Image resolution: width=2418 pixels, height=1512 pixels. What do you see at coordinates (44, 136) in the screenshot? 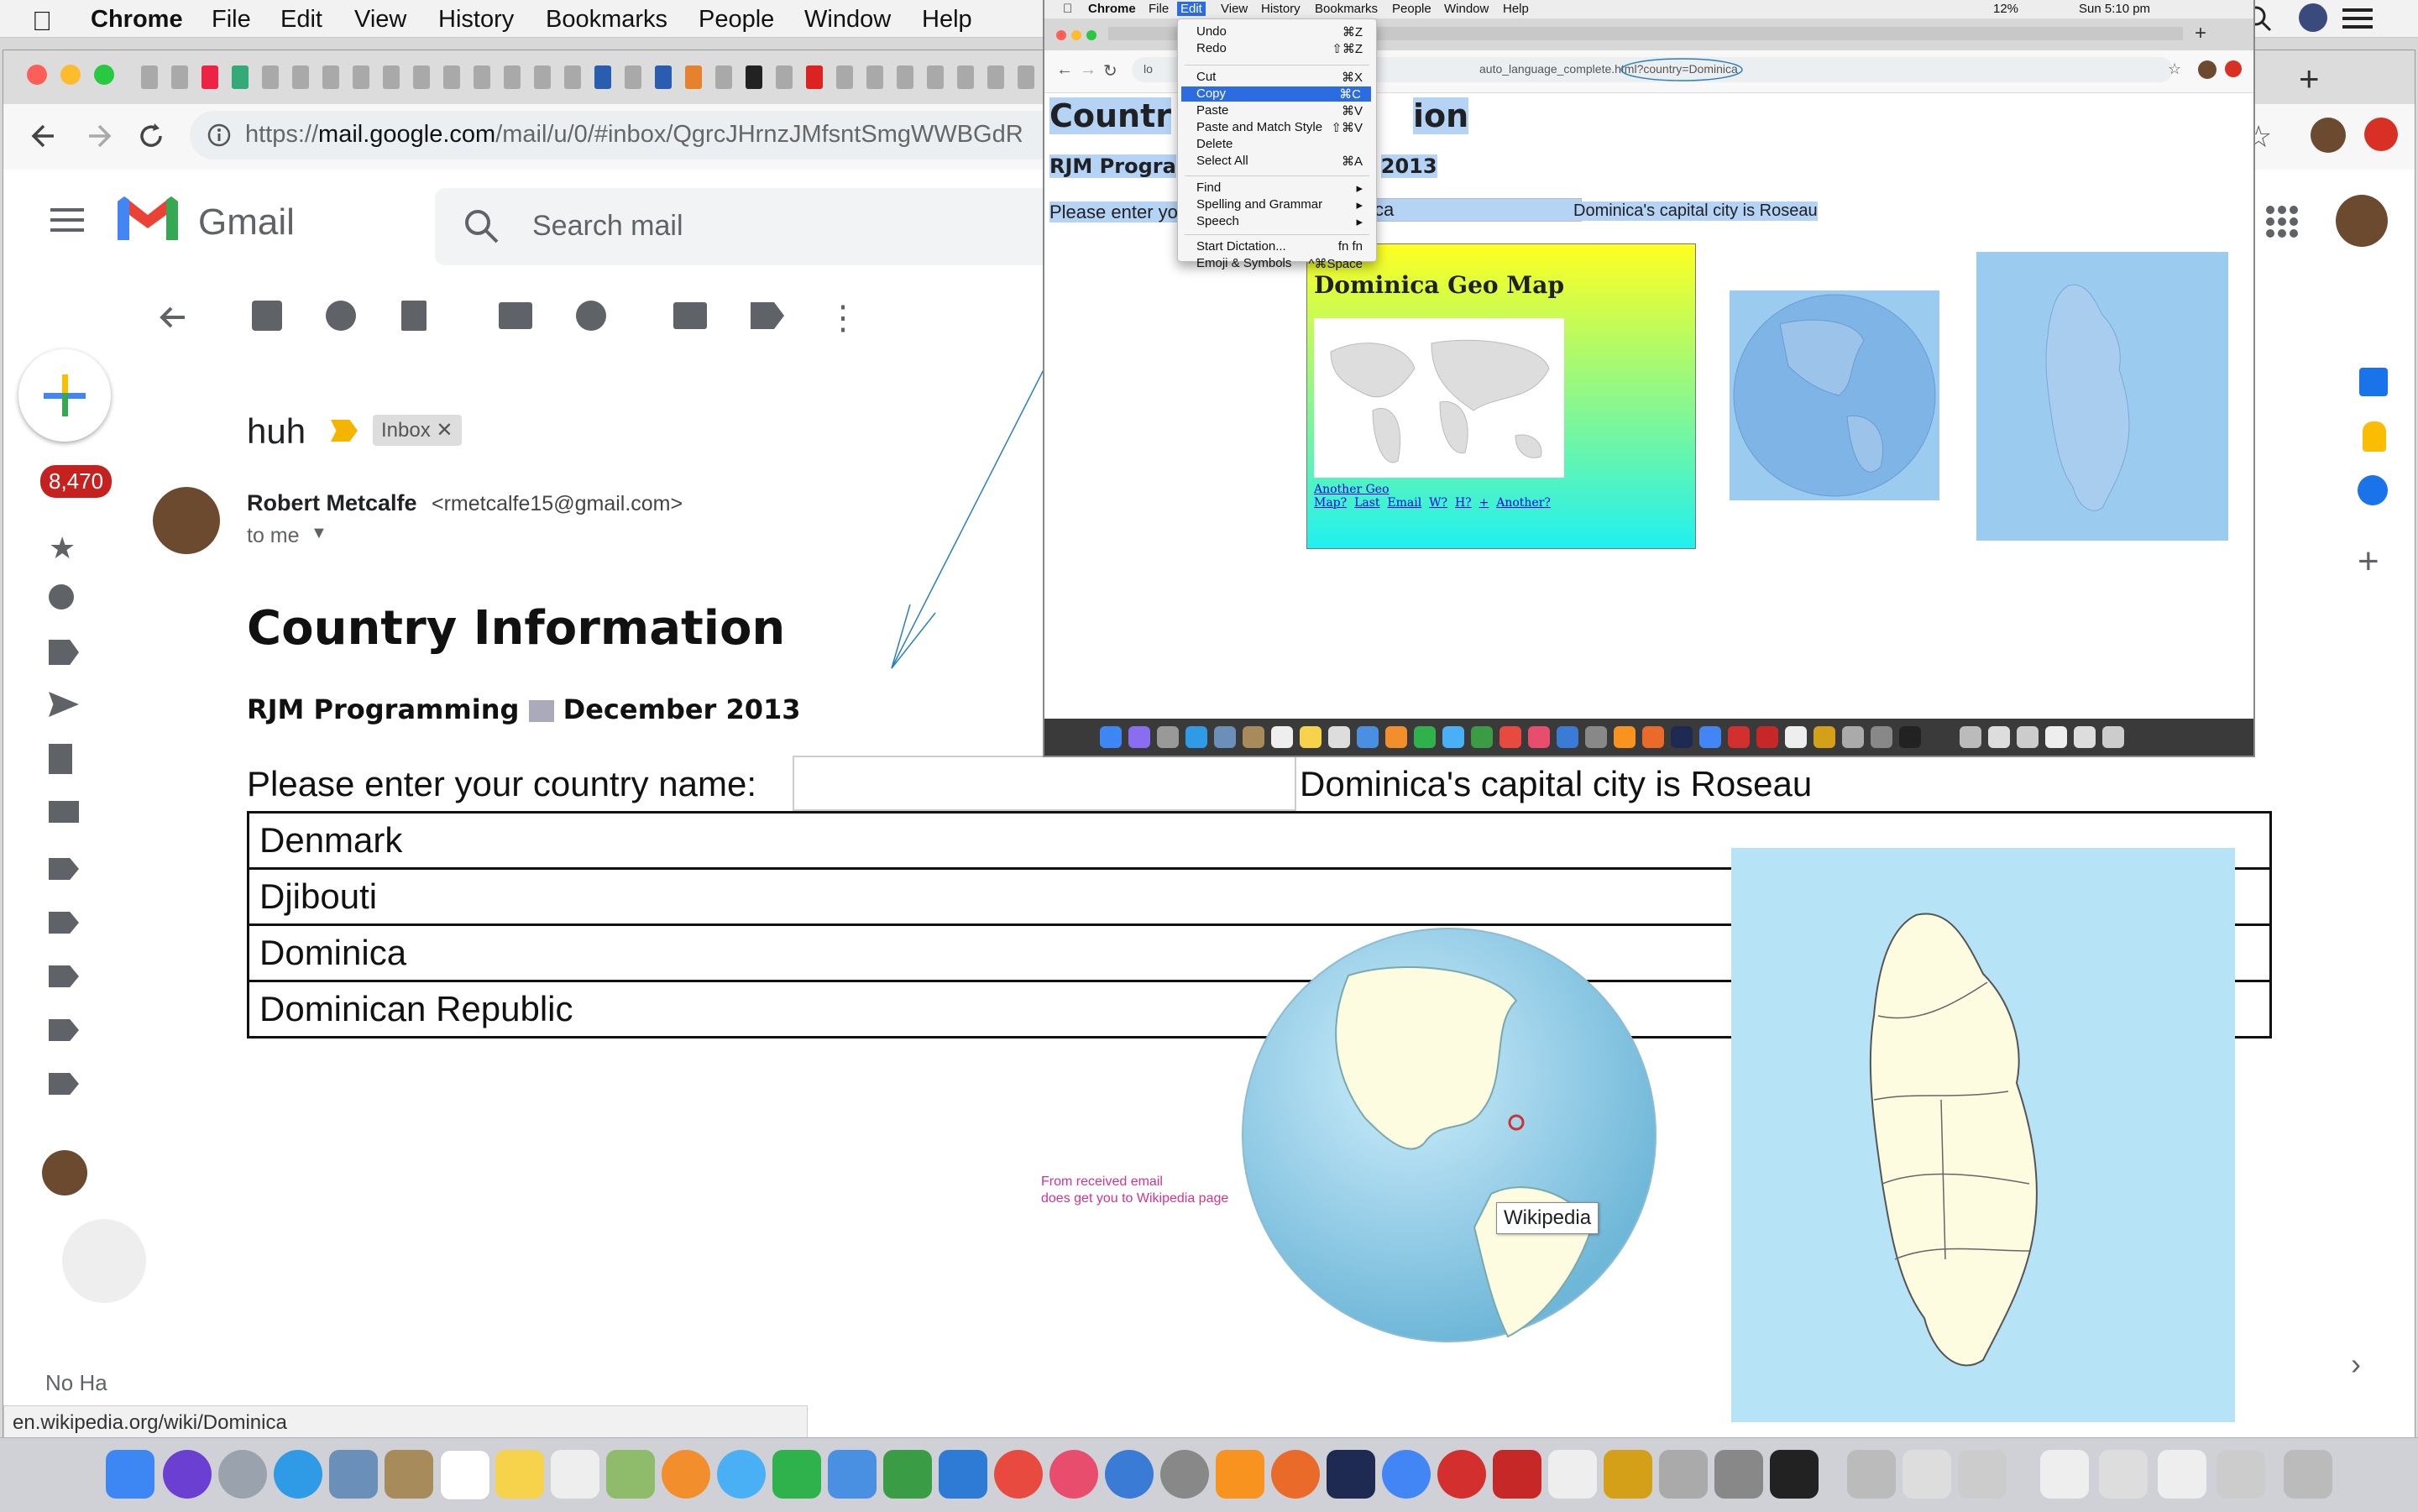
I see `back-arrow-icon` at bounding box center [44, 136].